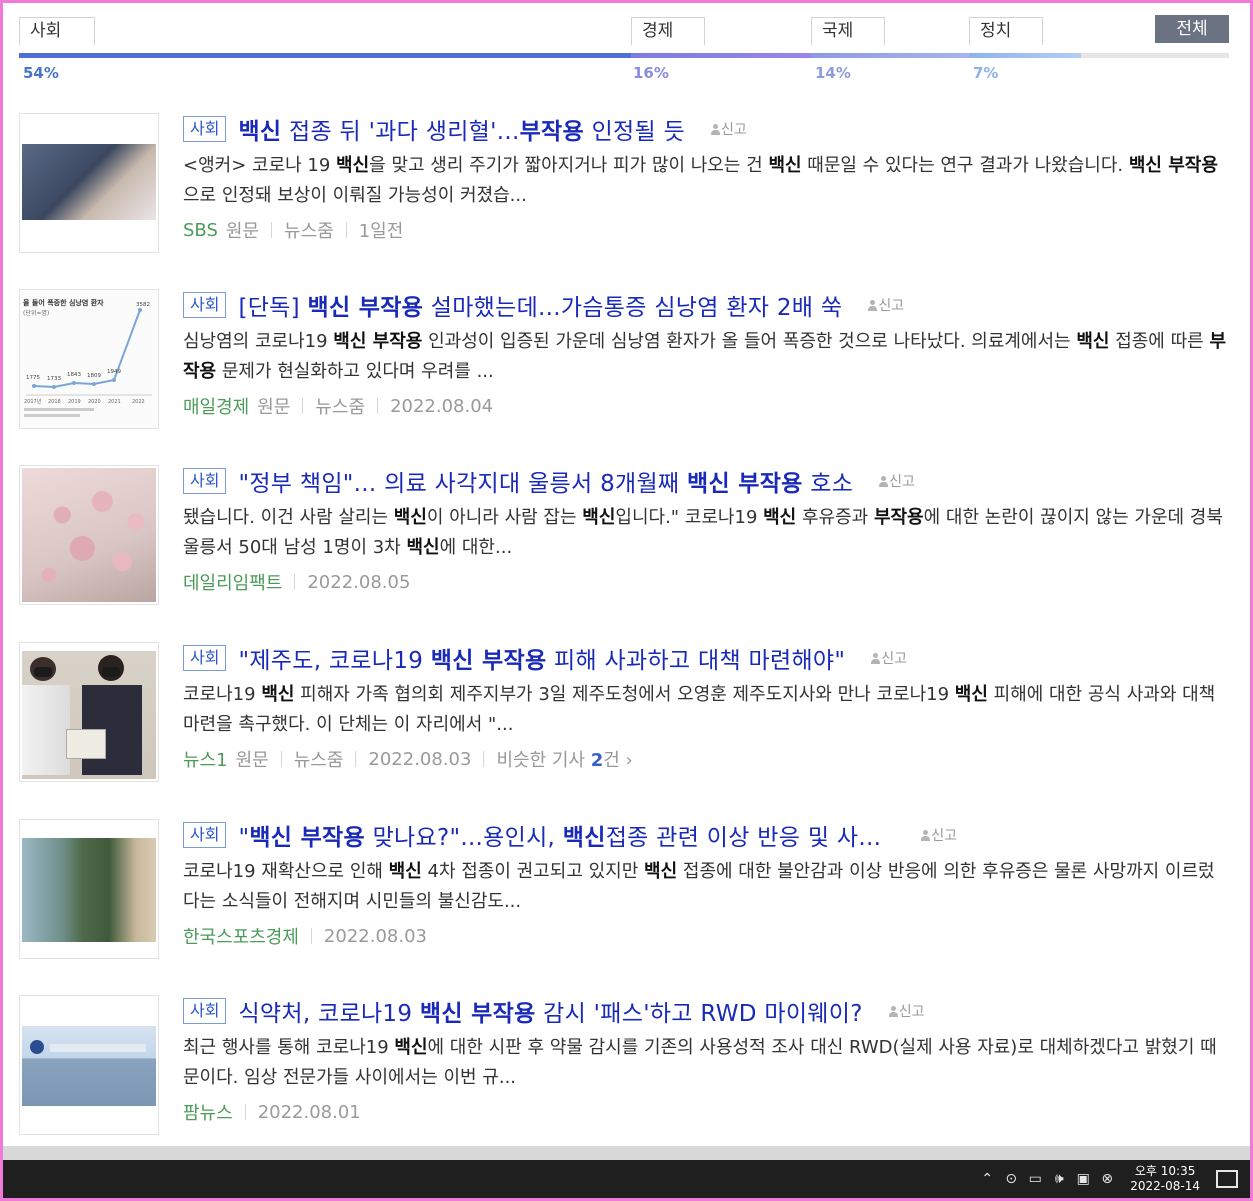 Image resolution: width=1253 pixels, height=1201 pixels. What do you see at coordinates (288, 517) in the screenshot?
I see `text-run: 됐습니다. 이건 사람 살리는` at bounding box center [288, 517].